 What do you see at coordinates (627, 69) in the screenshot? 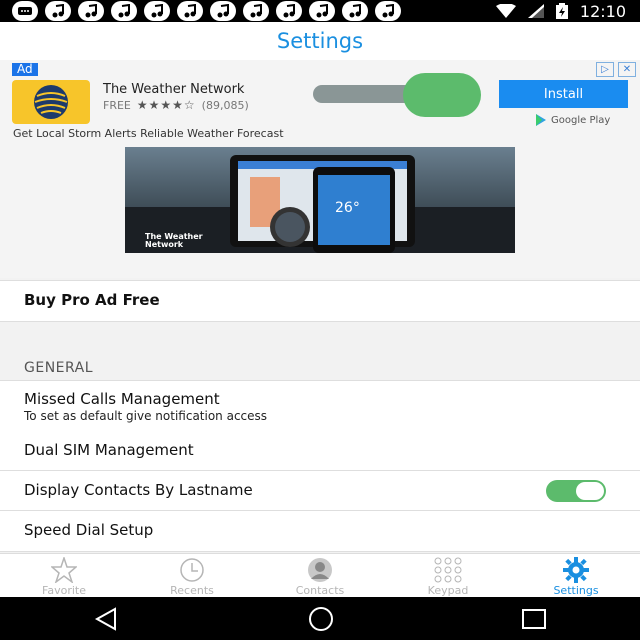
I see `close-icon: ✕` at bounding box center [627, 69].